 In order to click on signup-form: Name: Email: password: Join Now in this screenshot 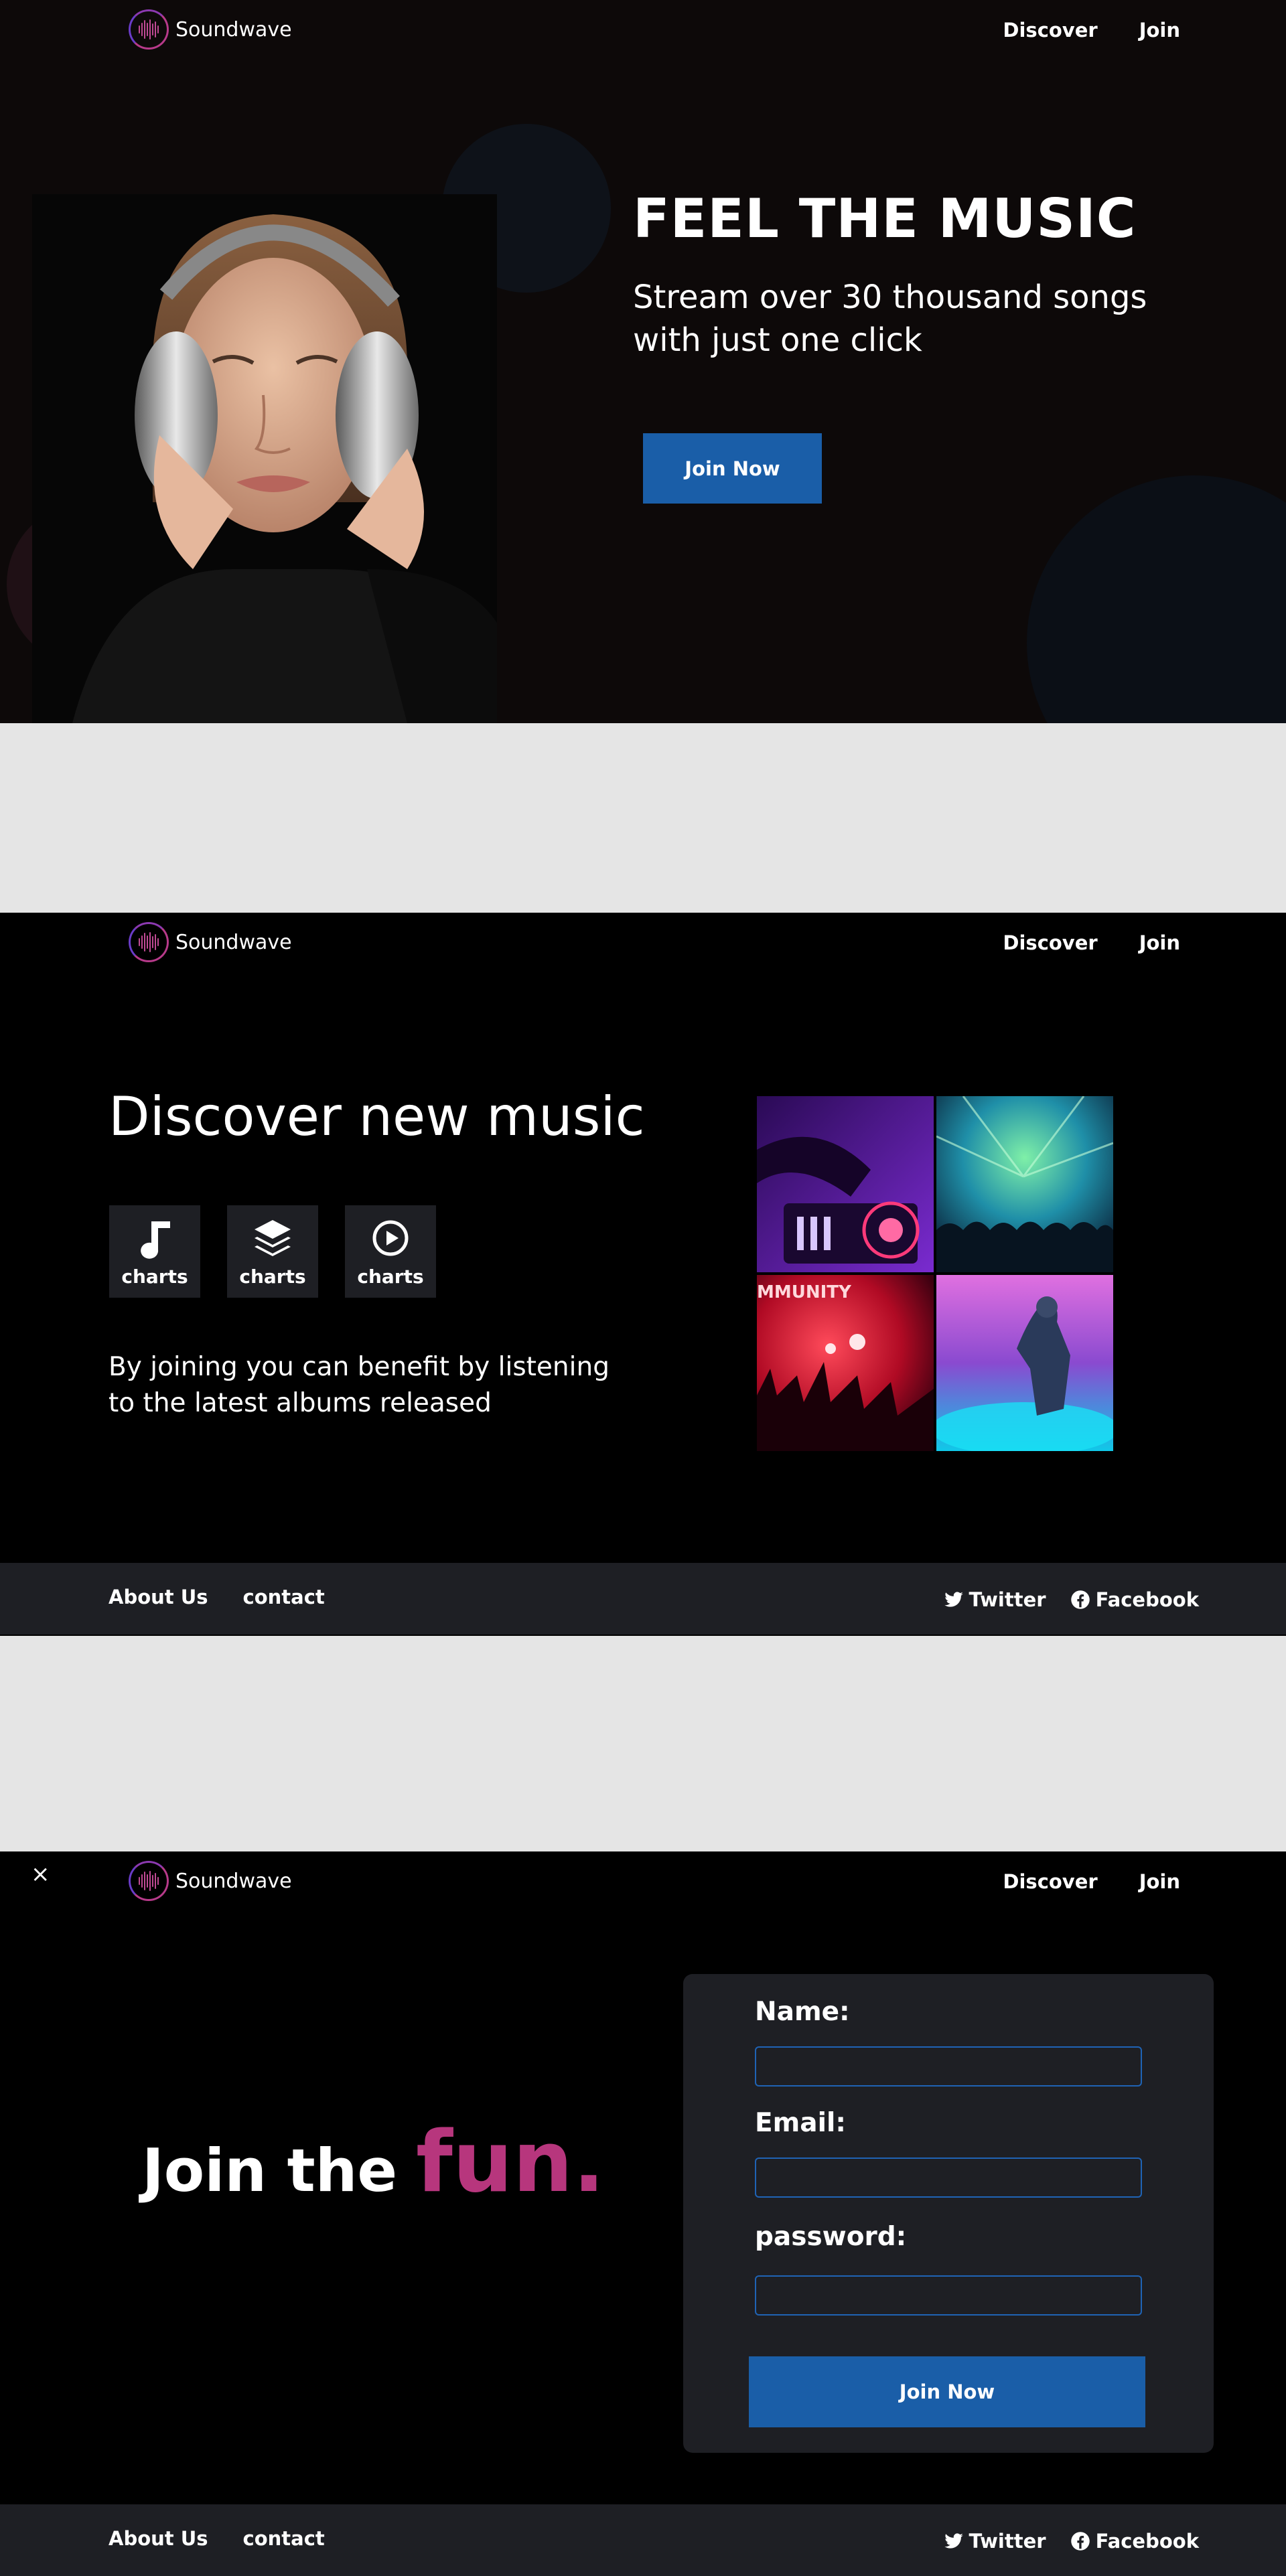, I will do `click(948, 2213)`.